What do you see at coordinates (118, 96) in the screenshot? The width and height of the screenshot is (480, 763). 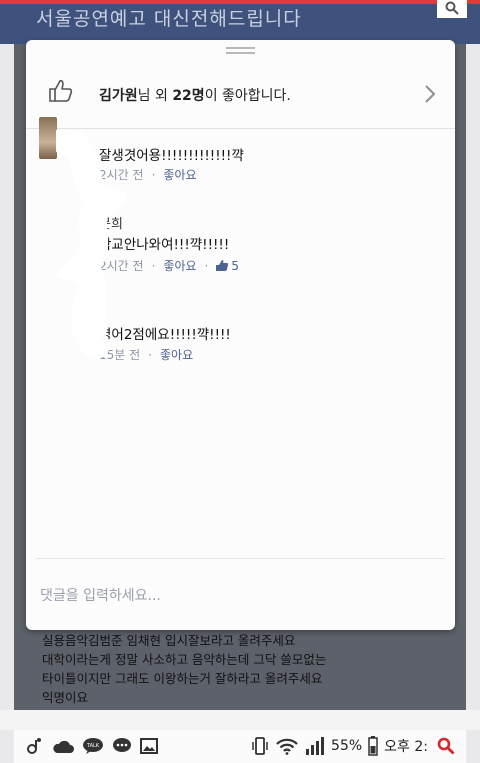 I see `liker-name: 김가원` at bounding box center [118, 96].